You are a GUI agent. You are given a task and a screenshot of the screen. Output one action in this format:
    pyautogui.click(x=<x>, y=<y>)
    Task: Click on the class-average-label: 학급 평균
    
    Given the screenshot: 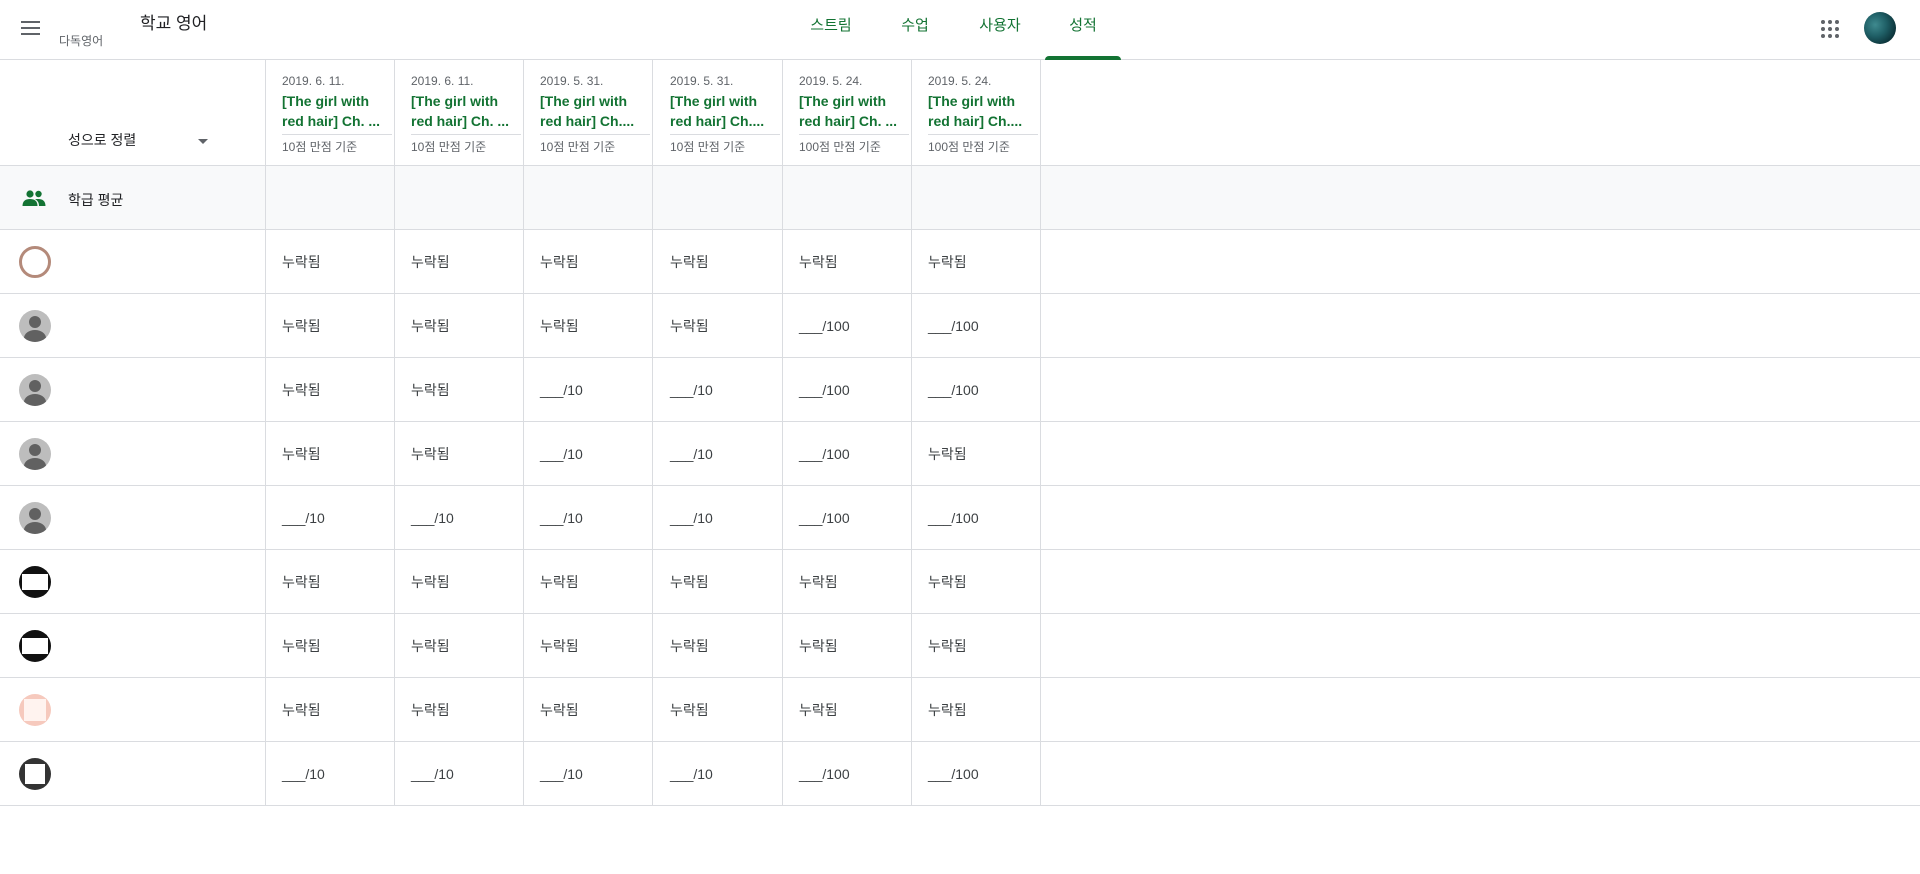 What is the action you would take?
    pyautogui.click(x=96, y=200)
    